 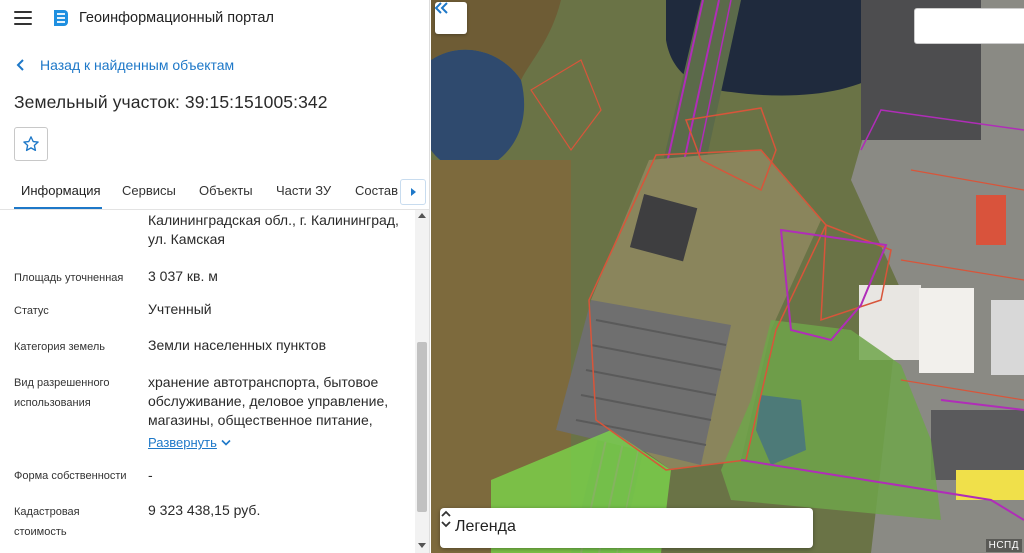 I want to click on use-label: Вид разрешенного использования, so click(x=62, y=393).